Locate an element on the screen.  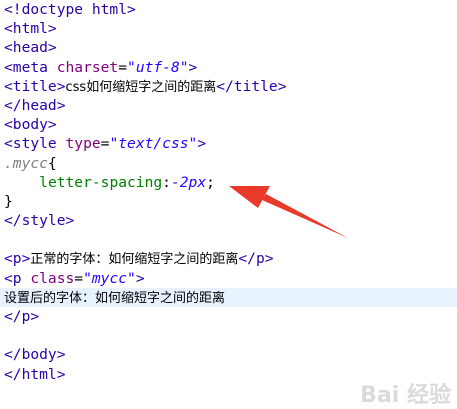
p-class-equals: = is located at coordinates (79, 278).